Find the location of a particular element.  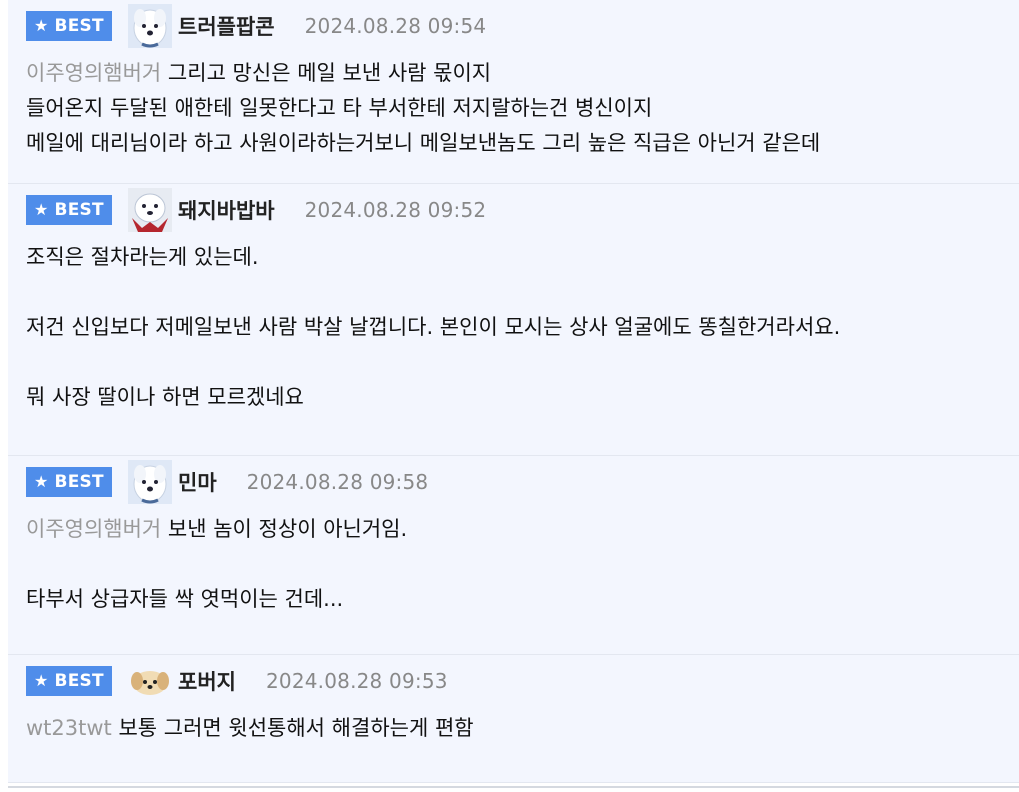

comment-header: ★ BEST 포버지 2024.08.28 09:53 is located at coordinates (513, 681).